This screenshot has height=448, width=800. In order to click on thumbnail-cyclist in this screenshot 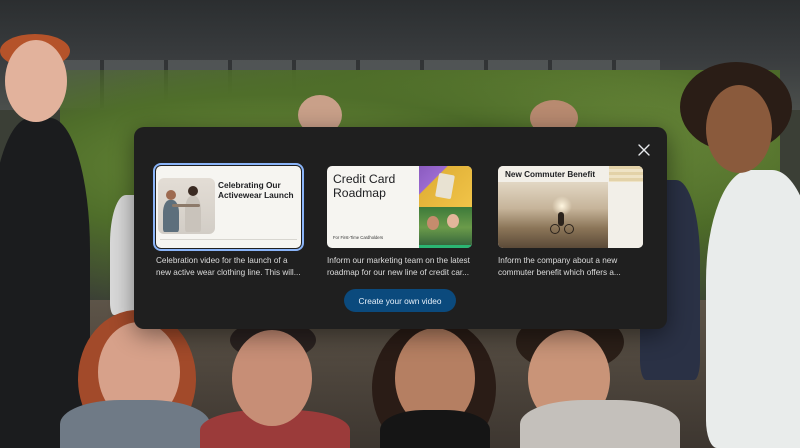, I will do `click(561, 219)`.